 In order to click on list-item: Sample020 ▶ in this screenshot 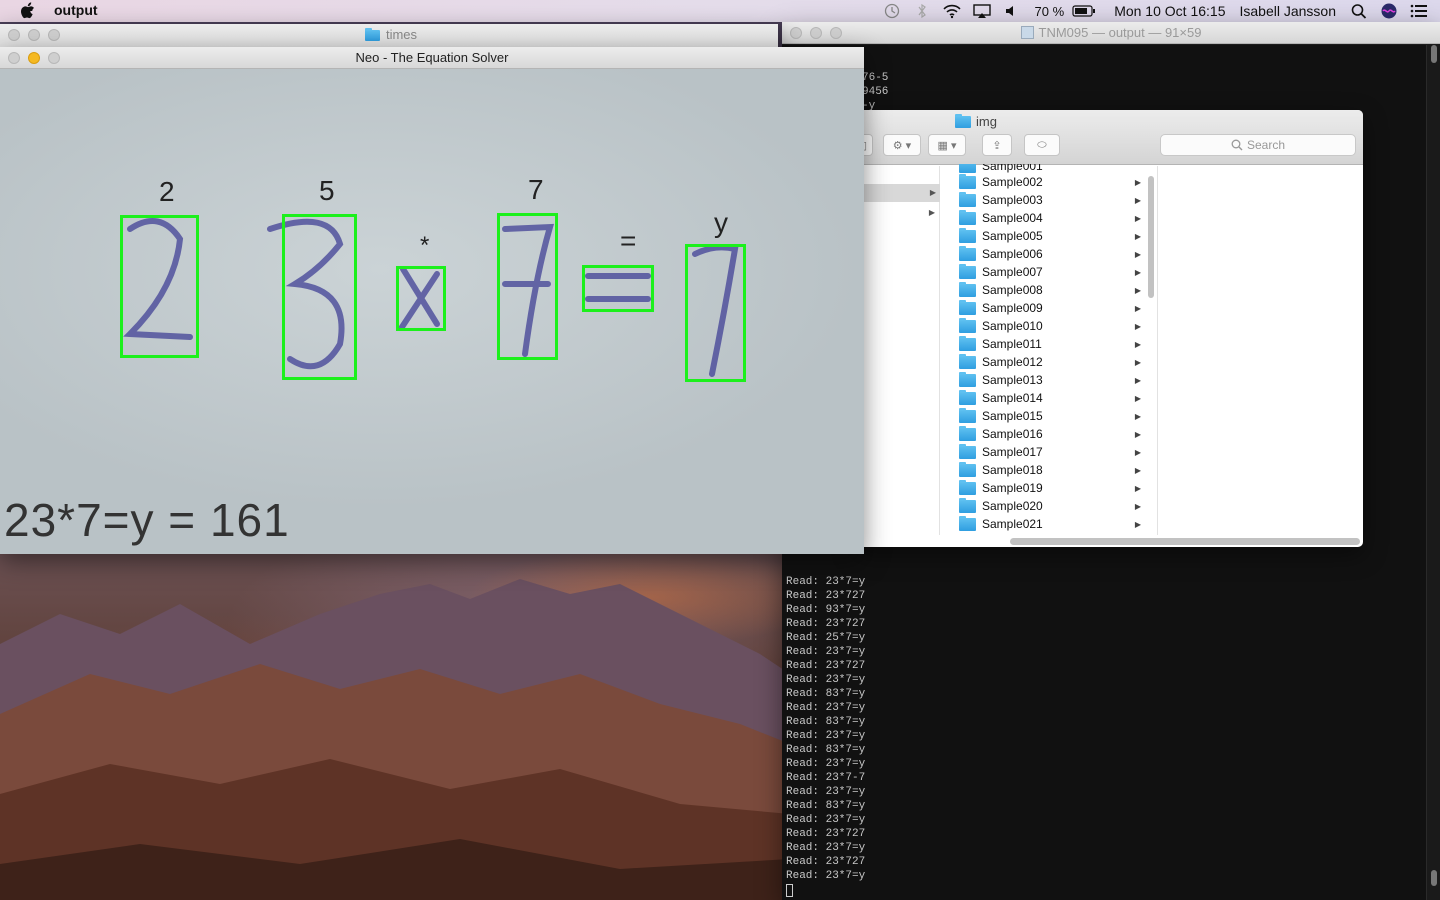, I will do `click(1053, 506)`.